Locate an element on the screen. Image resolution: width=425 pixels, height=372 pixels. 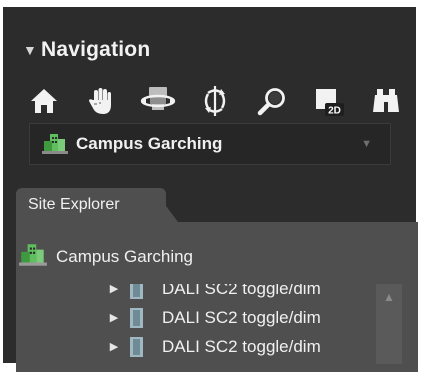
navigation-toolbar: 2D is located at coordinates (215, 101).